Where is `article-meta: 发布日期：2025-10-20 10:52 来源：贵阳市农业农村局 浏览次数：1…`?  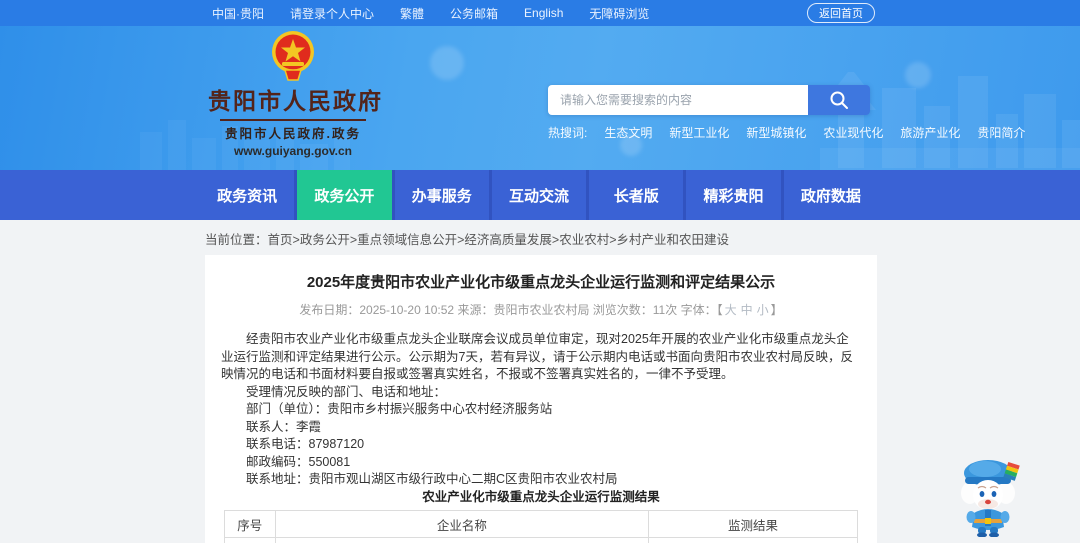
article-meta: 发布日期：2025-10-20 10:52 来源：贵阳市农业农村局 浏览次数：1… is located at coordinates (541, 309).